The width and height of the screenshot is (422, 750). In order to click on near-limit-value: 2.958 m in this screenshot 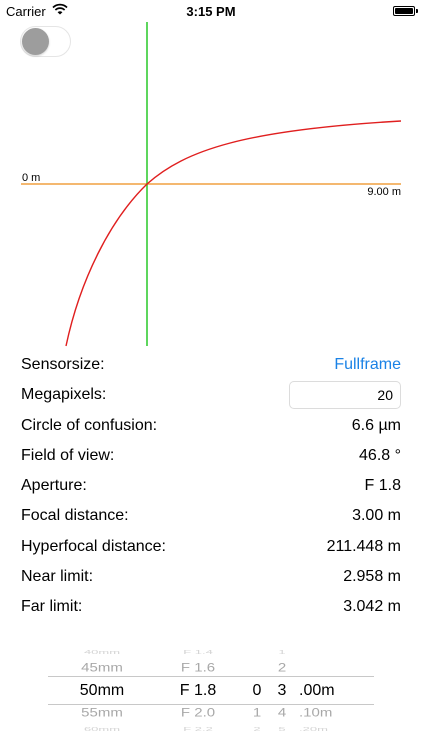, I will do `click(372, 577)`.